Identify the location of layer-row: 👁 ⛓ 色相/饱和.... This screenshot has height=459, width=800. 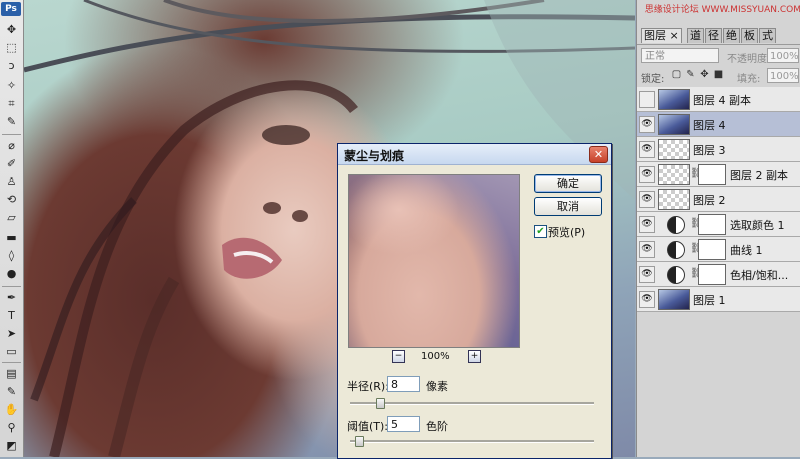
(718, 274).